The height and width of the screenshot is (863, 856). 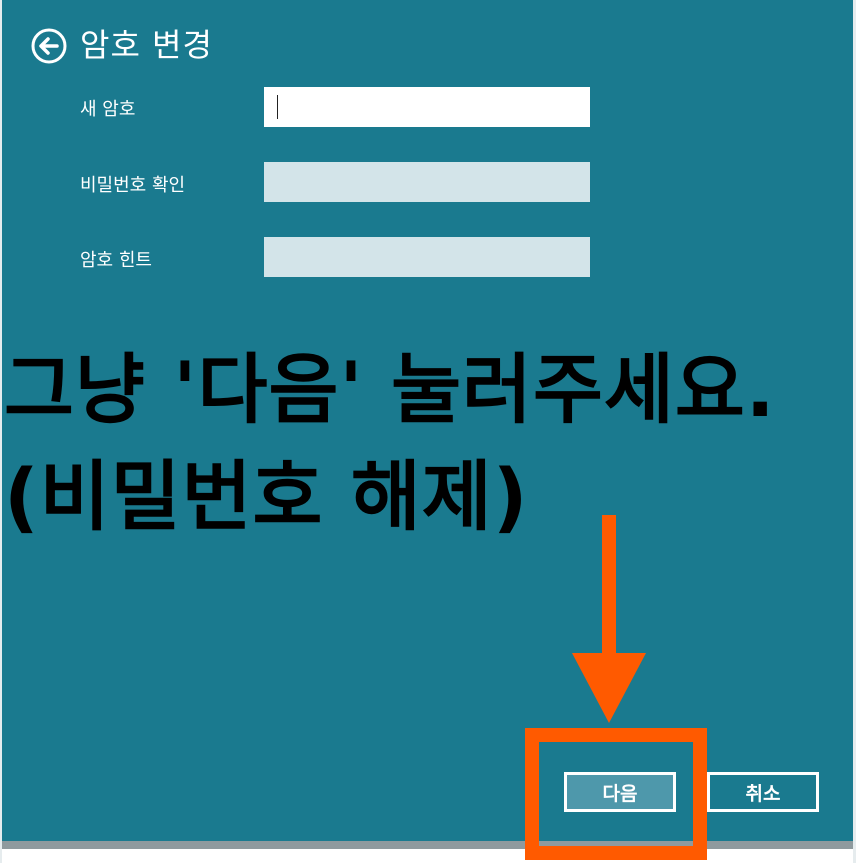 What do you see at coordinates (49, 46) in the screenshot?
I see `back-arrow-circle-icon` at bounding box center [49, 46].